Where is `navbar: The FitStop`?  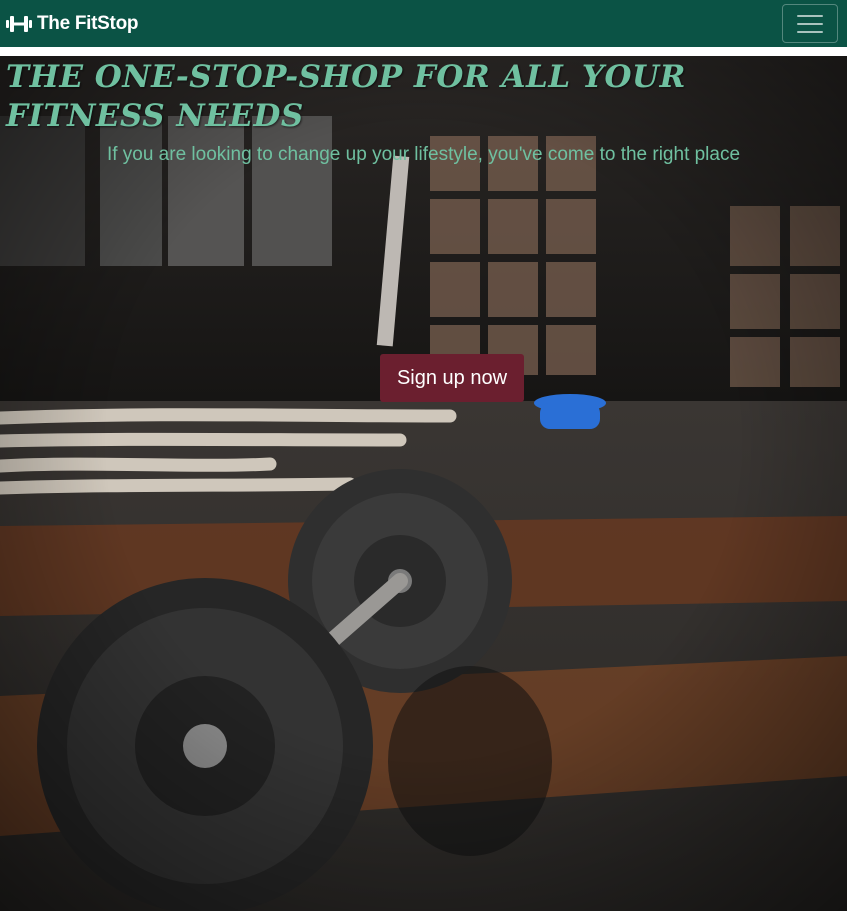
navbar: The FitStop is located at coordinates (423, 23).